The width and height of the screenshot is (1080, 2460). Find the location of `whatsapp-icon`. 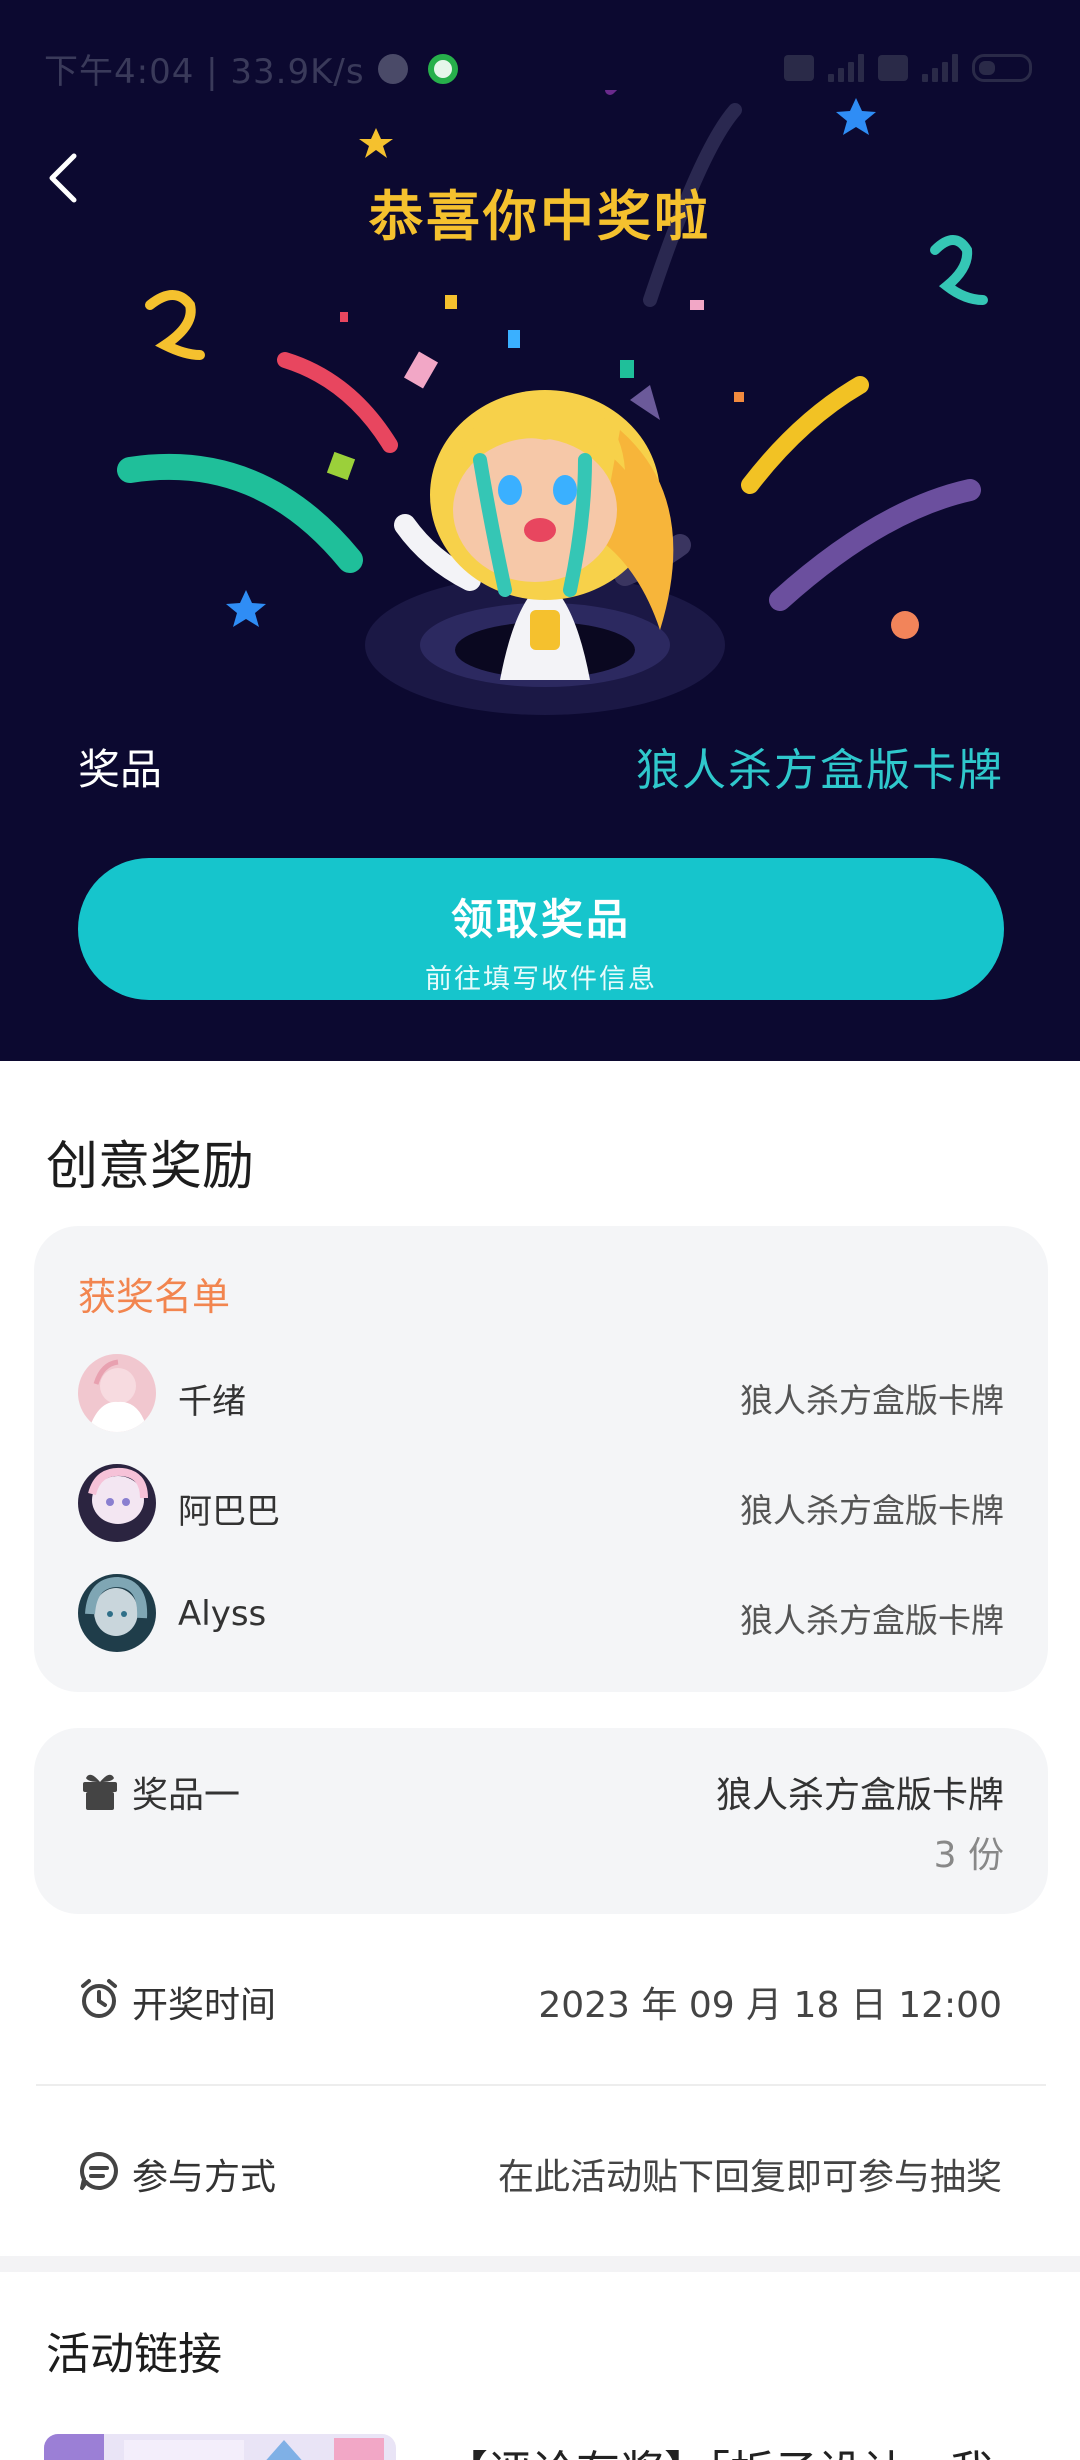

whatsapp-icon is located at coordinates (443, 69).